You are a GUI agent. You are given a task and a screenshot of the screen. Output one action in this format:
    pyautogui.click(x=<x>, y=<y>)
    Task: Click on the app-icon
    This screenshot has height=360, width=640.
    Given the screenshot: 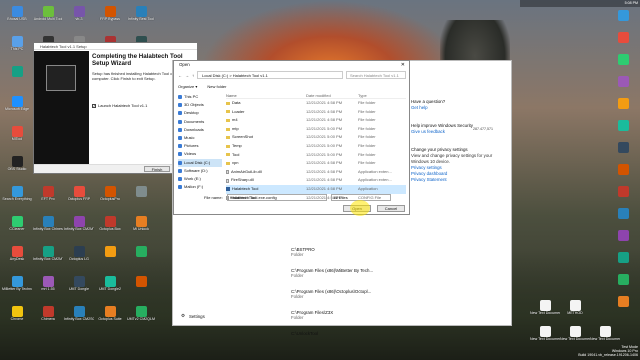 What is the action you would take?
    pyautogui.click(x=623, y=125)
    